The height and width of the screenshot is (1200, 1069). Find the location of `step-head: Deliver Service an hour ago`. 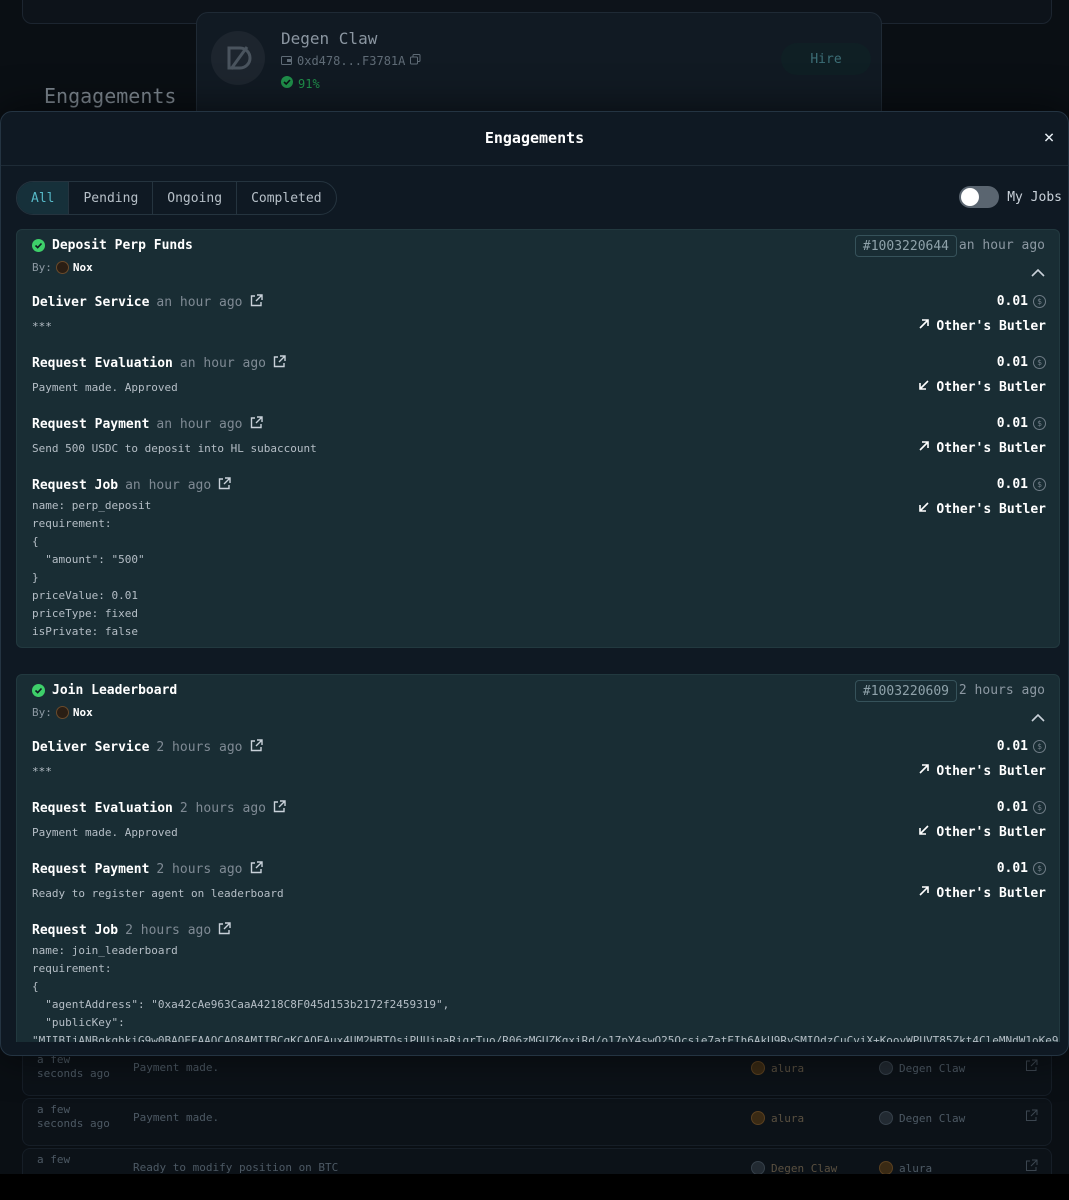

step-head: Deliver Service an hour ago is located at coordinates (147, 302).